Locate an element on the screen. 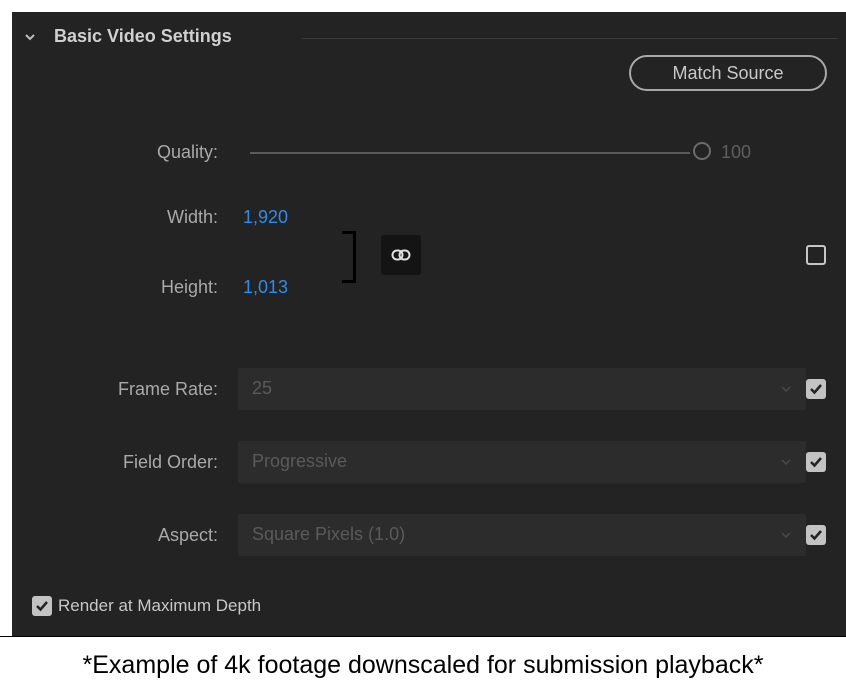 This screenshot has height=694, width=846. dimension-link-bracket is located at coordinates (349, 257).